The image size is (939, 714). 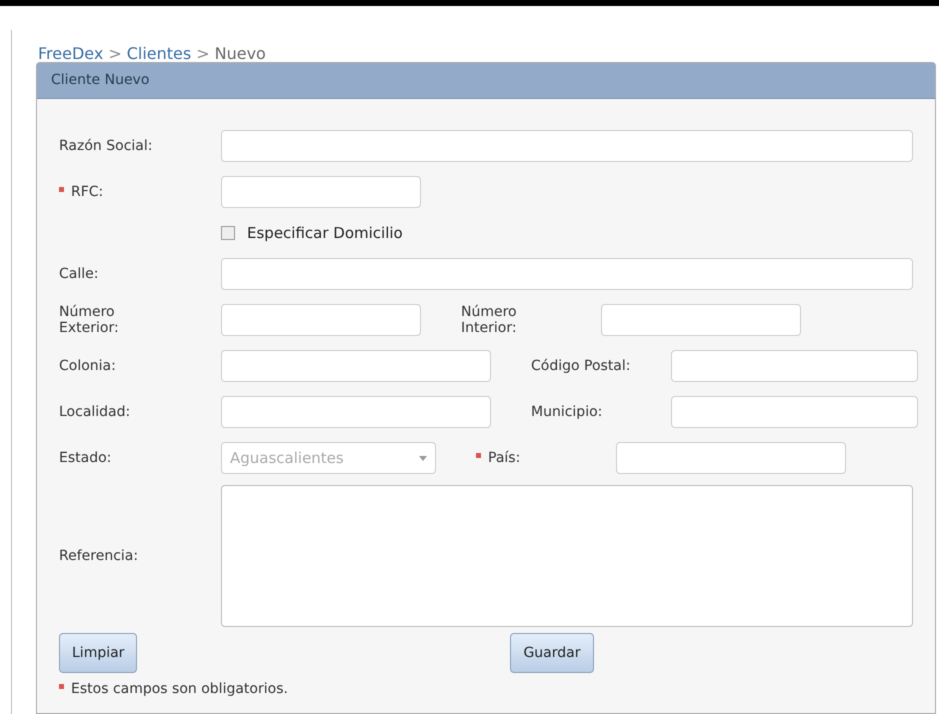 What do you see at coordinates (71, 54) in the screenshot?
I see `breadcrumb-link: FreeDex` at bounding box center [71, 54].